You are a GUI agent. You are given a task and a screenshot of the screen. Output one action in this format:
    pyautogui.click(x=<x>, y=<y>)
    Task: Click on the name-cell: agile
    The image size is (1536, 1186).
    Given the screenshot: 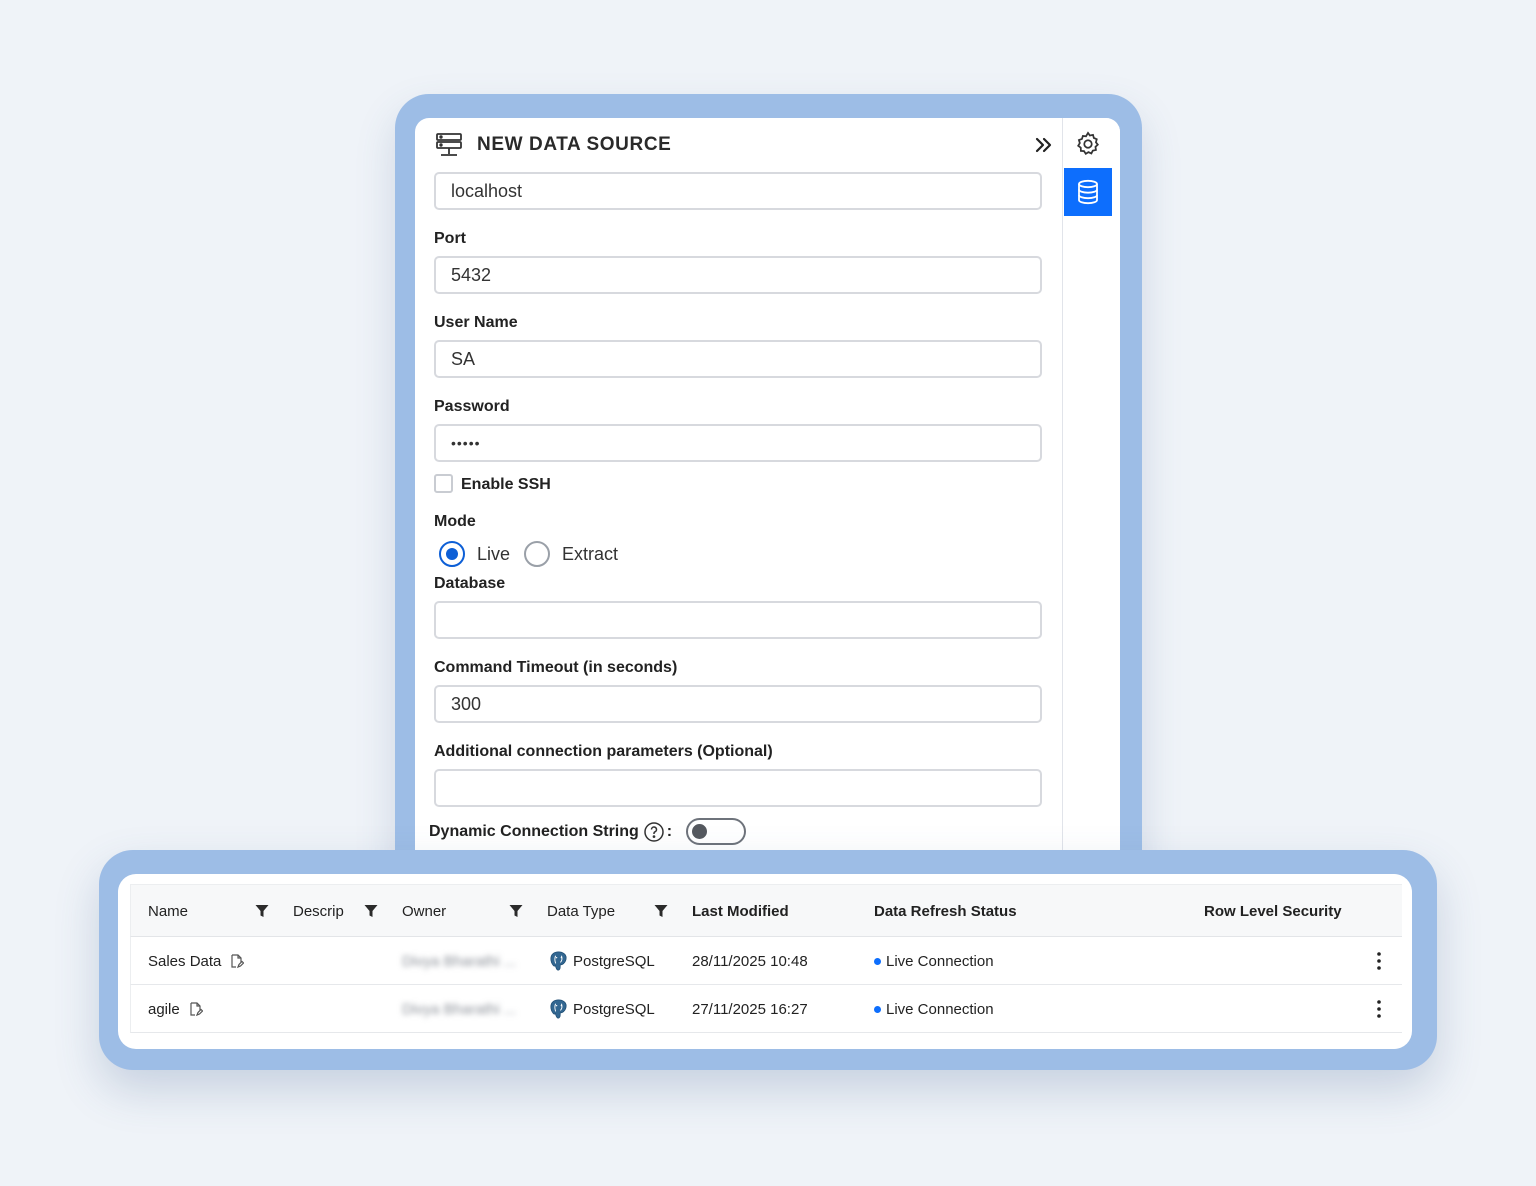 What is the action you would take?
    pyautogui.click(x=175, y=1009)
    